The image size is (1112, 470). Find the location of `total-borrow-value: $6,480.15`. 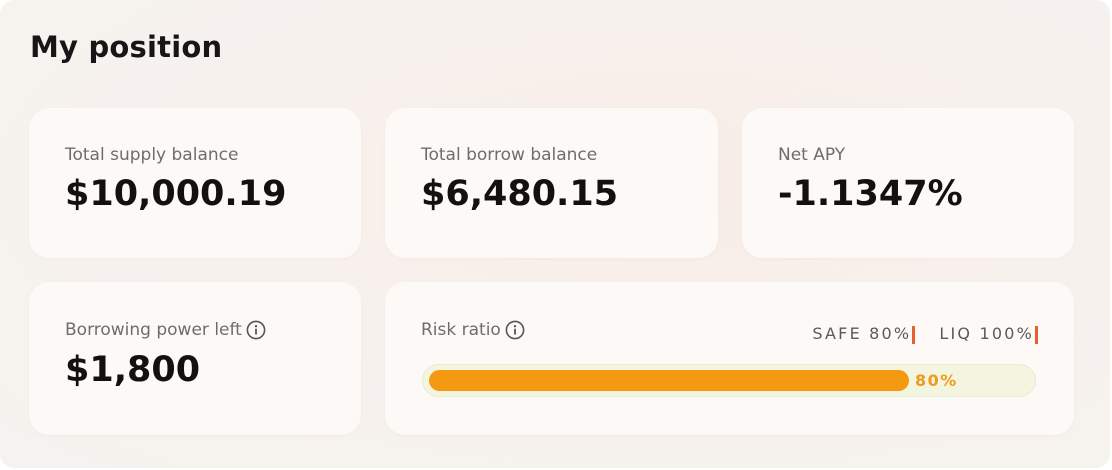

total-borrow-value: $6,480.15 is located at coordinates (520, 194).